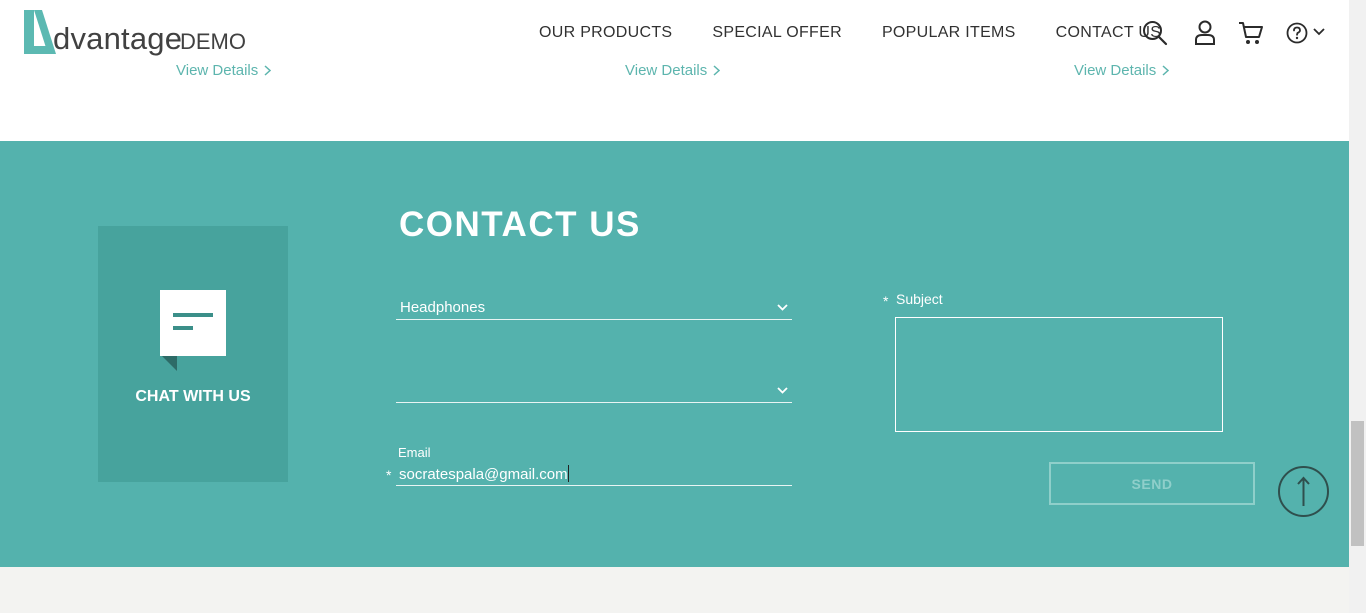 The width and height of the screenshot is (1366, 613). What do you see at coordinates (1297, 33) in the screenshot?
I see `help-icon` at bounding box center [1297, 33].